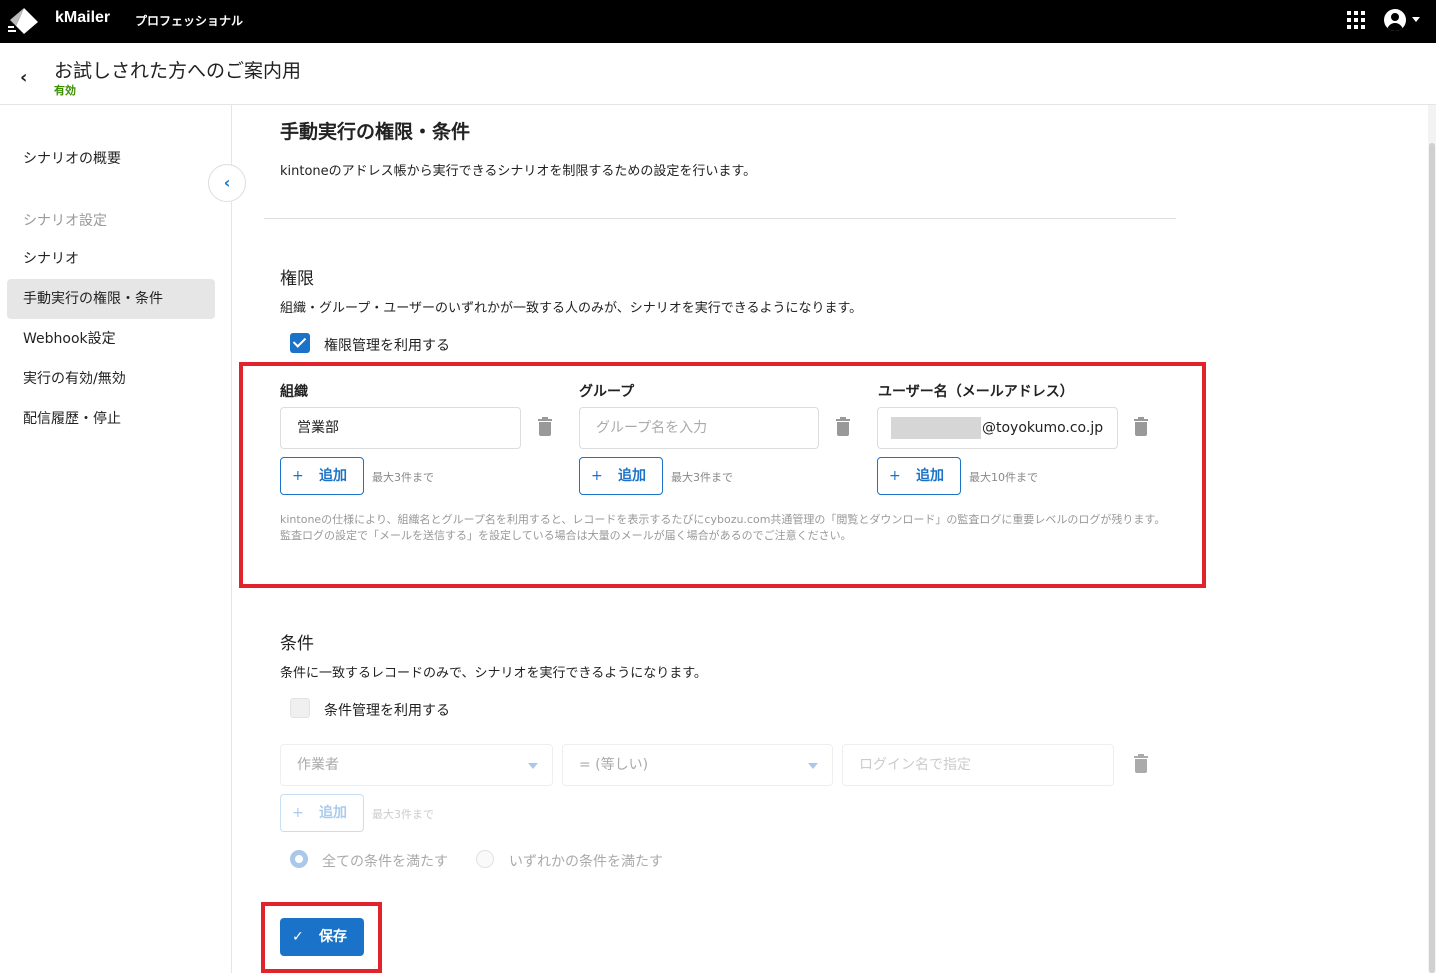 This screenshot has height=973, width=1436. What do you see at coordinates (697, 765) in the screenshot?
I see `operator-select: = (等しい)` at bounding box center [697, 765].